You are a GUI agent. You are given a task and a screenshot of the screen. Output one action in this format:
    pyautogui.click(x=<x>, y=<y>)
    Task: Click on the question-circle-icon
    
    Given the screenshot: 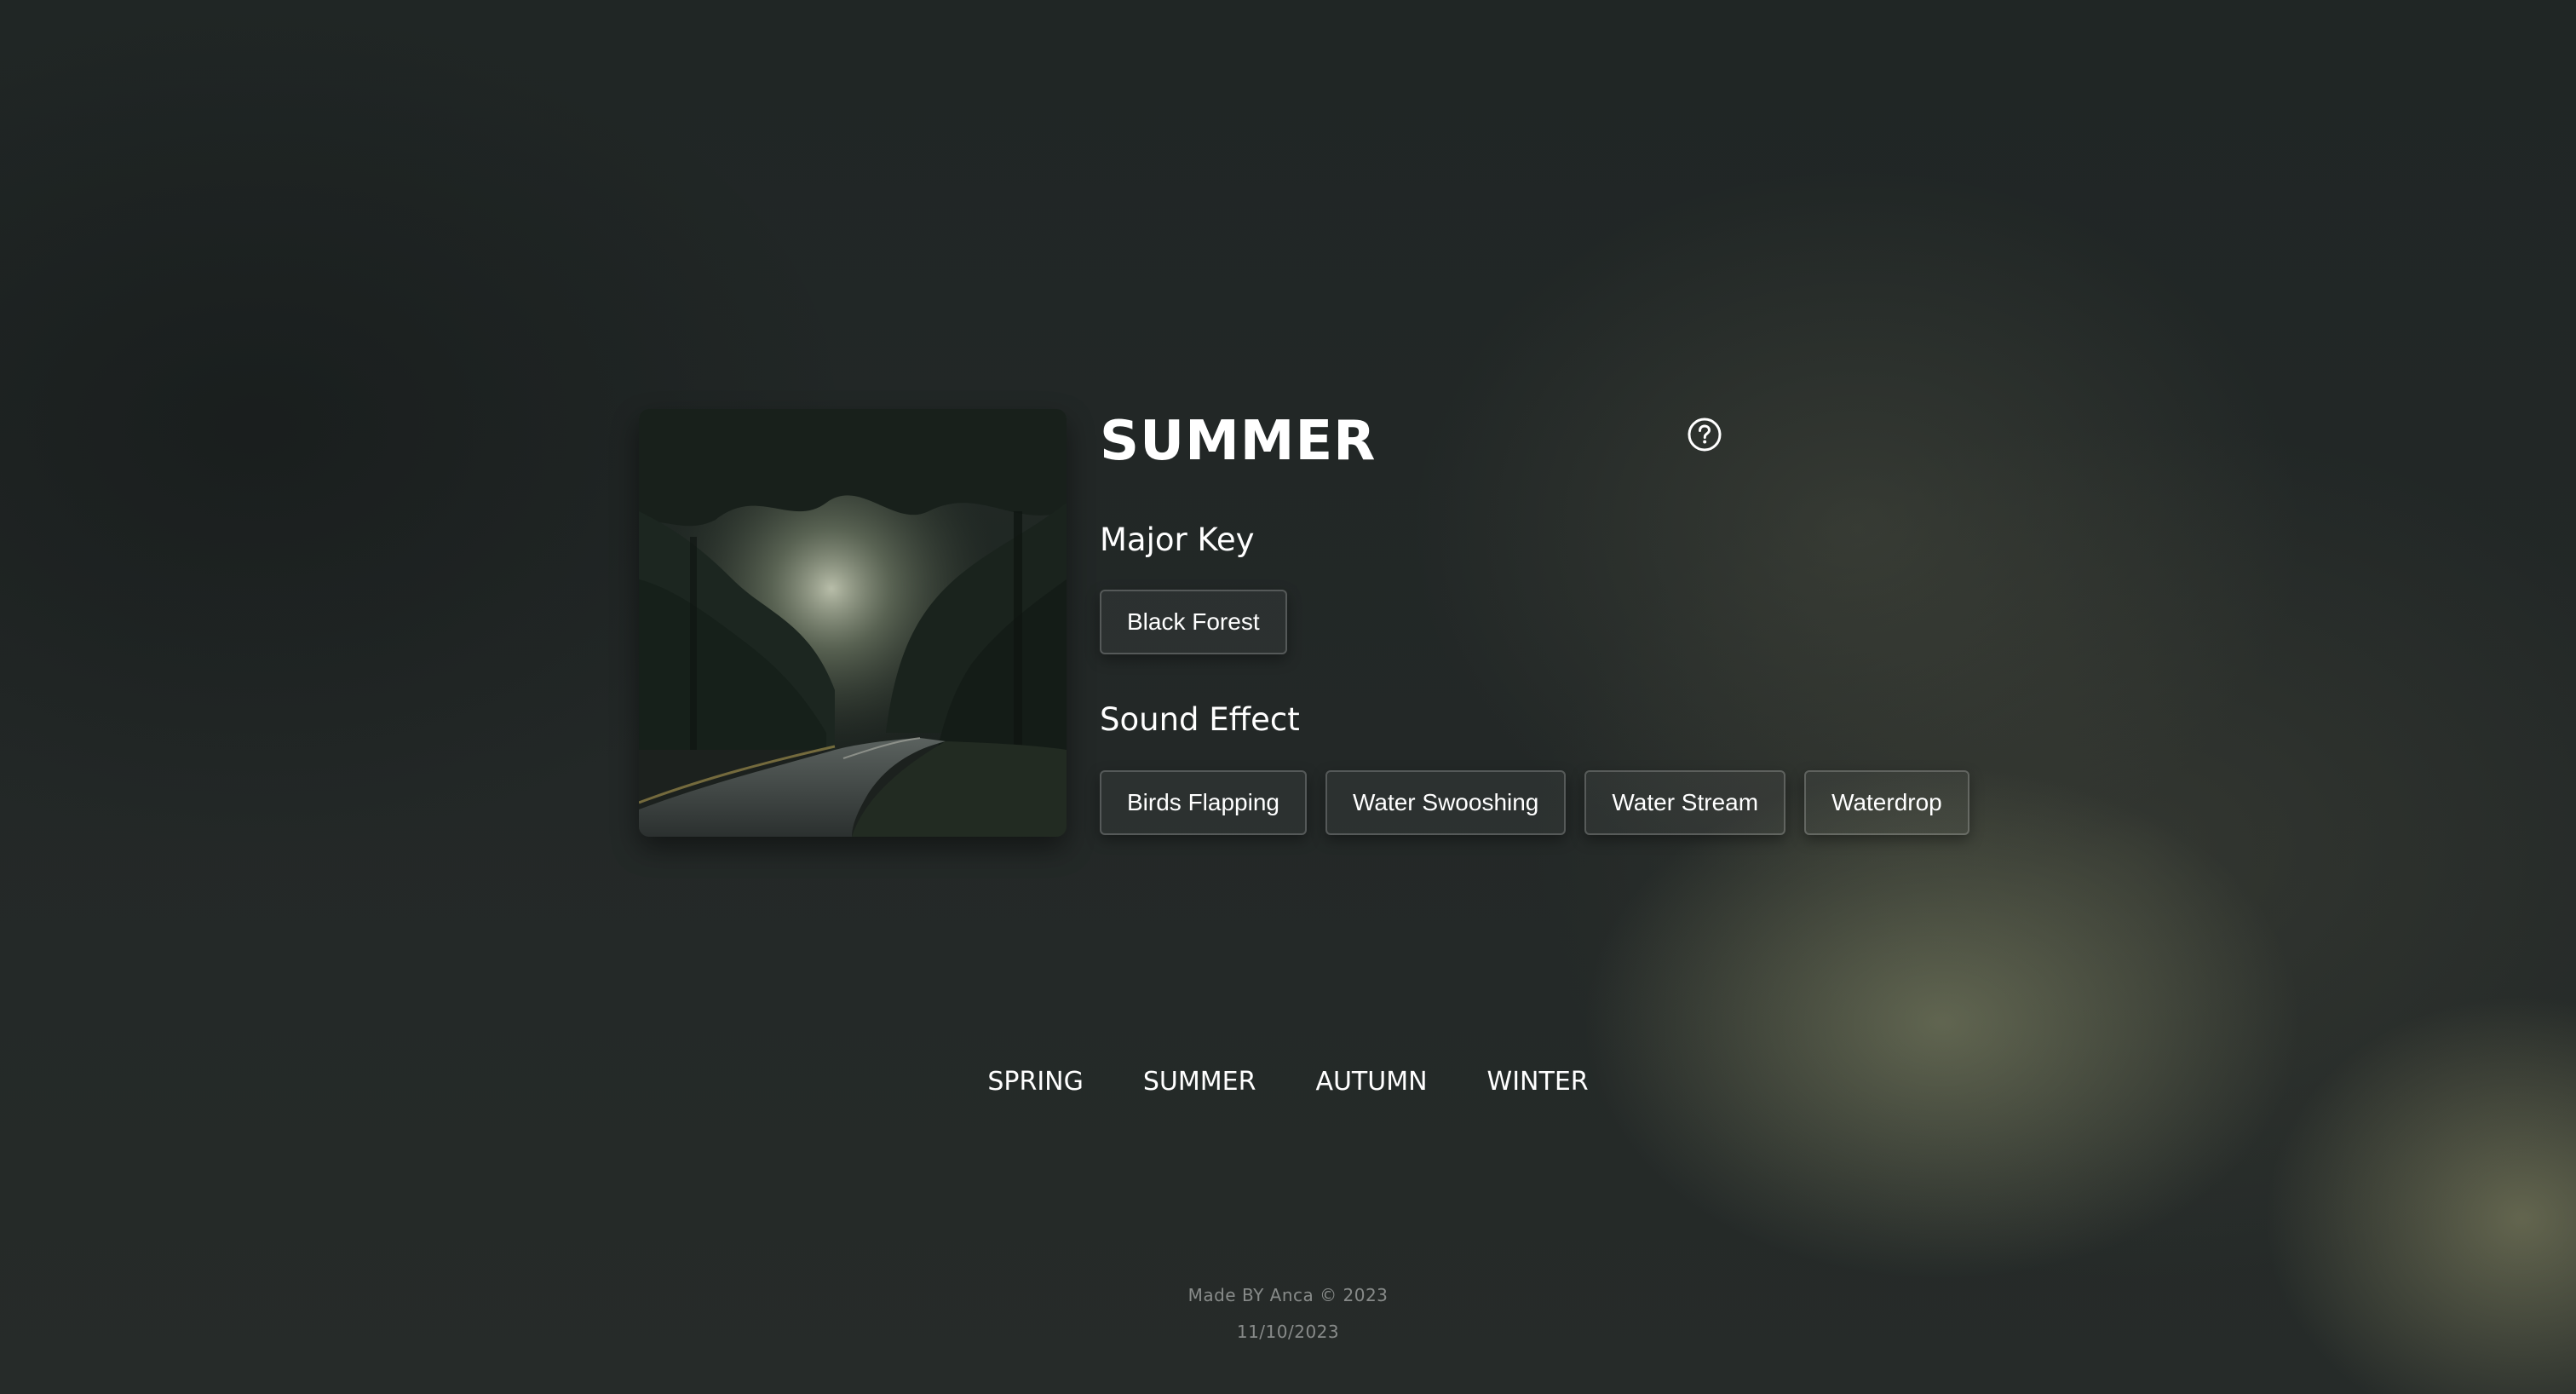 What is the action you would take?
    pyautogui.click(x=1704, y=434)
    